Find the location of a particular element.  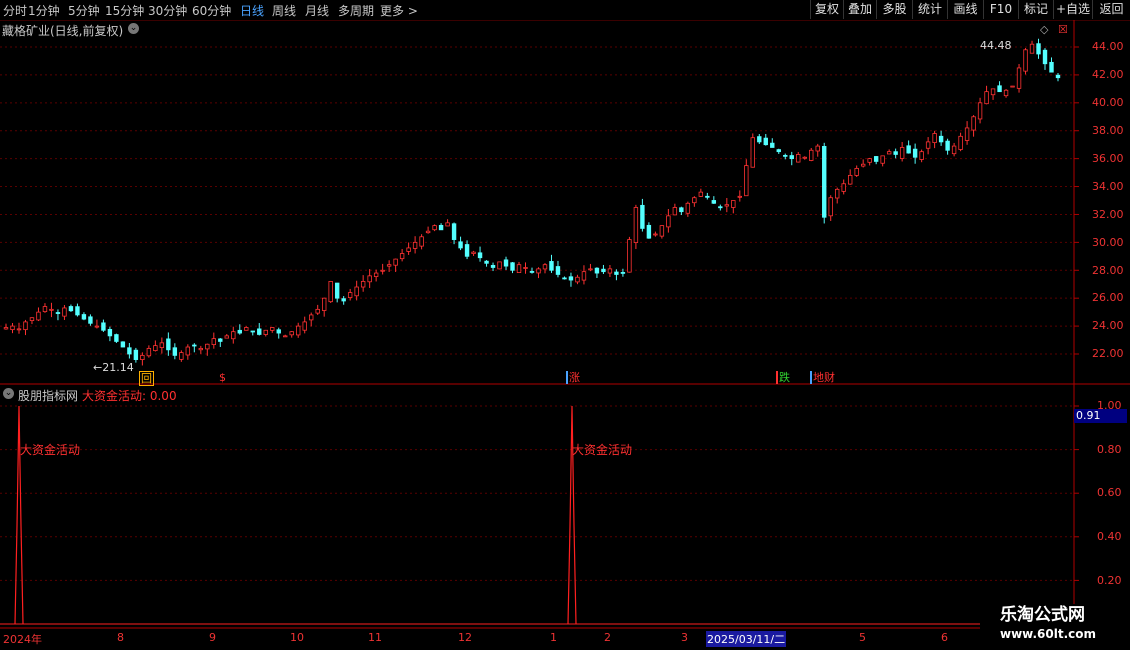

period-tab-intraday: 分时 is located at coordinates (15, 10).